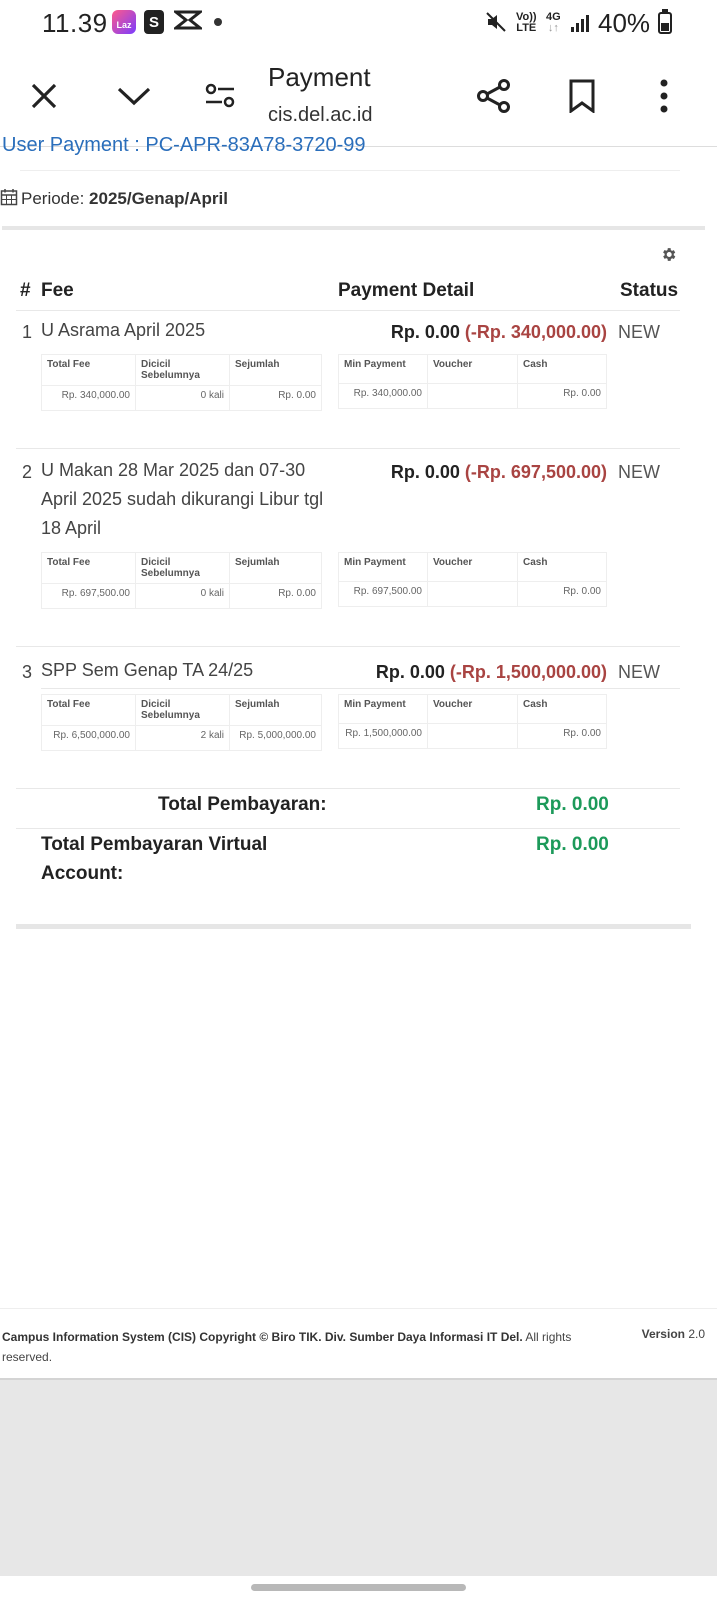  What do you see at coordinates (358, 97) in the screenshot?
I see `browser-toolbar: Payment cis.del.ac.id` at bounding box center [358, 97].